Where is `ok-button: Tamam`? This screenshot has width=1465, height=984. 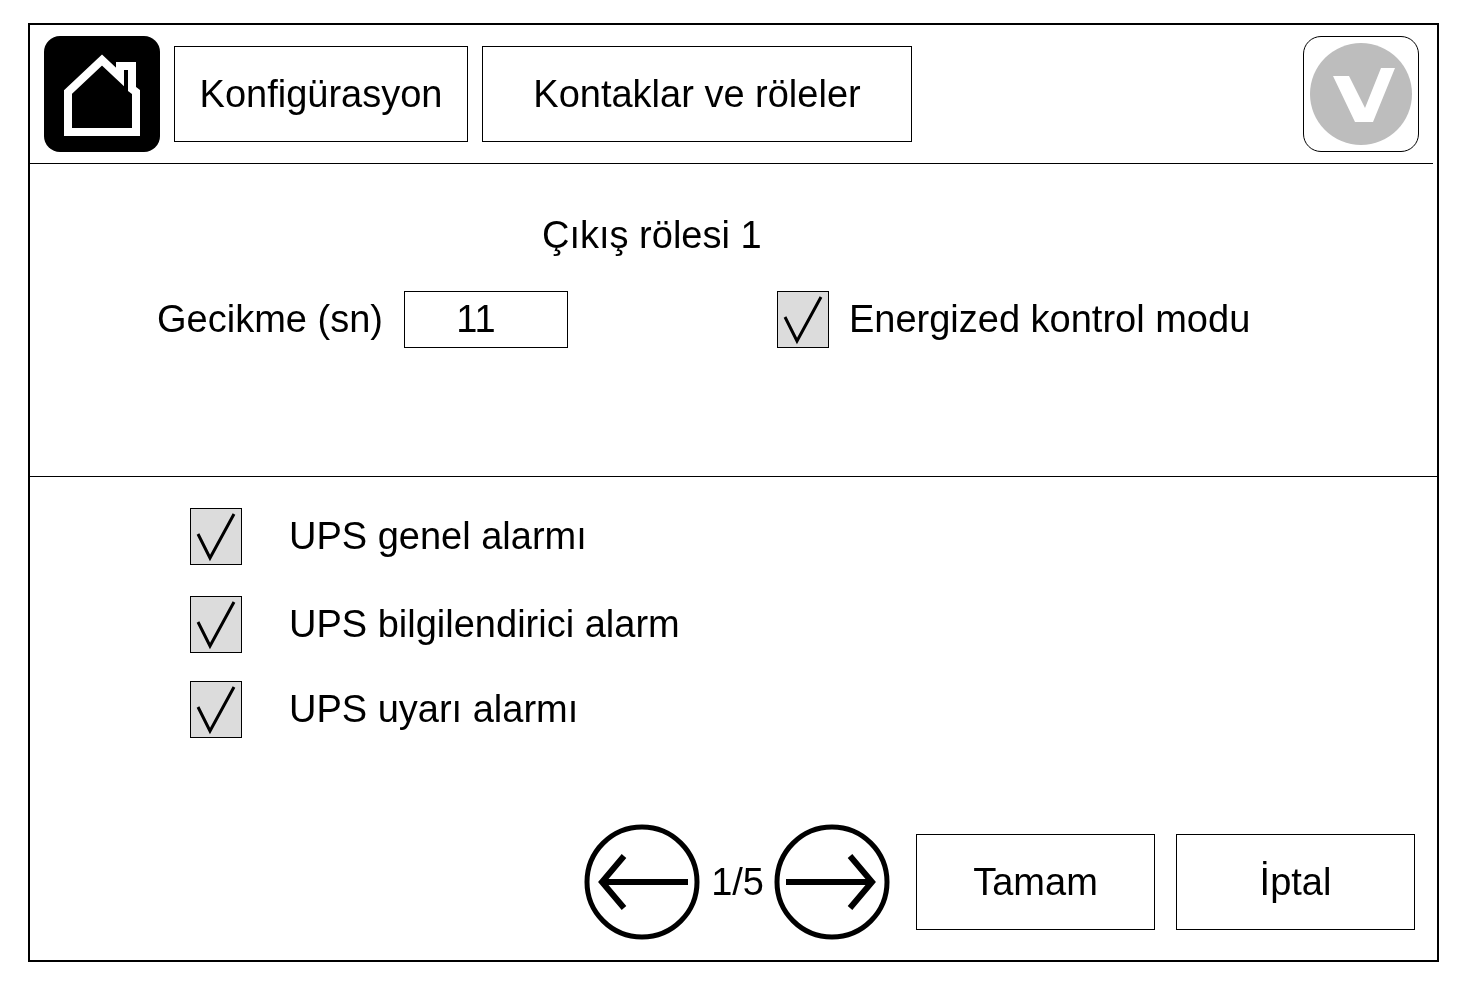
ok-button: Tamam is located at coordinates (1035, 882).